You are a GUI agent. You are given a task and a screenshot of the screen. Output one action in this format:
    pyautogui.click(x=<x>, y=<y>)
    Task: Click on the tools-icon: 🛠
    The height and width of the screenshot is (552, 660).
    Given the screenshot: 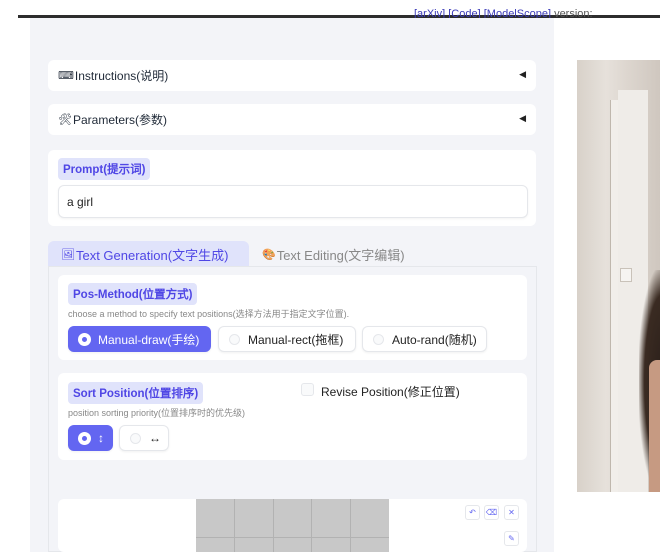 What is the action you would take?
    pyautogui.click(x=65, y=120)
    